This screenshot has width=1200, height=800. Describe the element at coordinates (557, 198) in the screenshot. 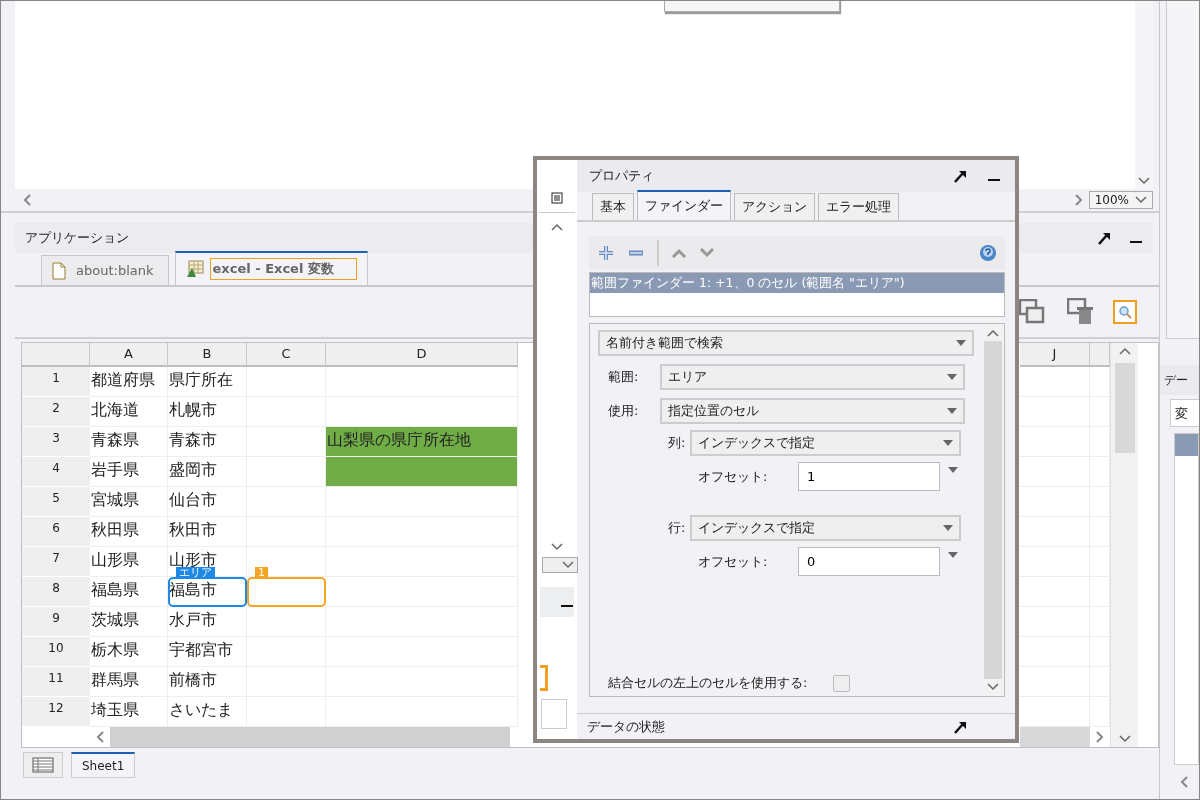

I see `list-icon` at that location.